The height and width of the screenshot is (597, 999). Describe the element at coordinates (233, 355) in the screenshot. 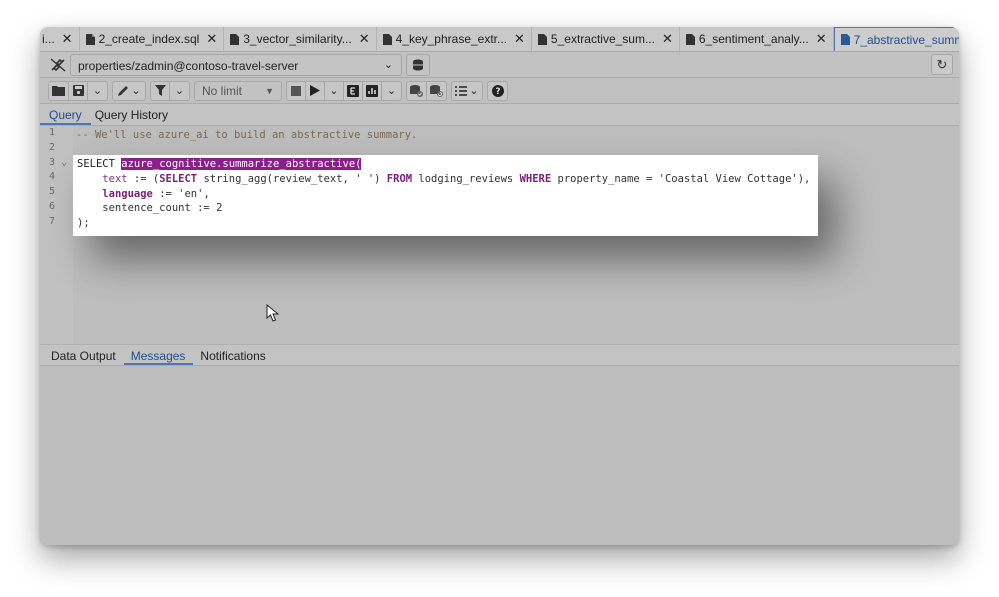

I see `tab-notifications: Notifications` at that location.